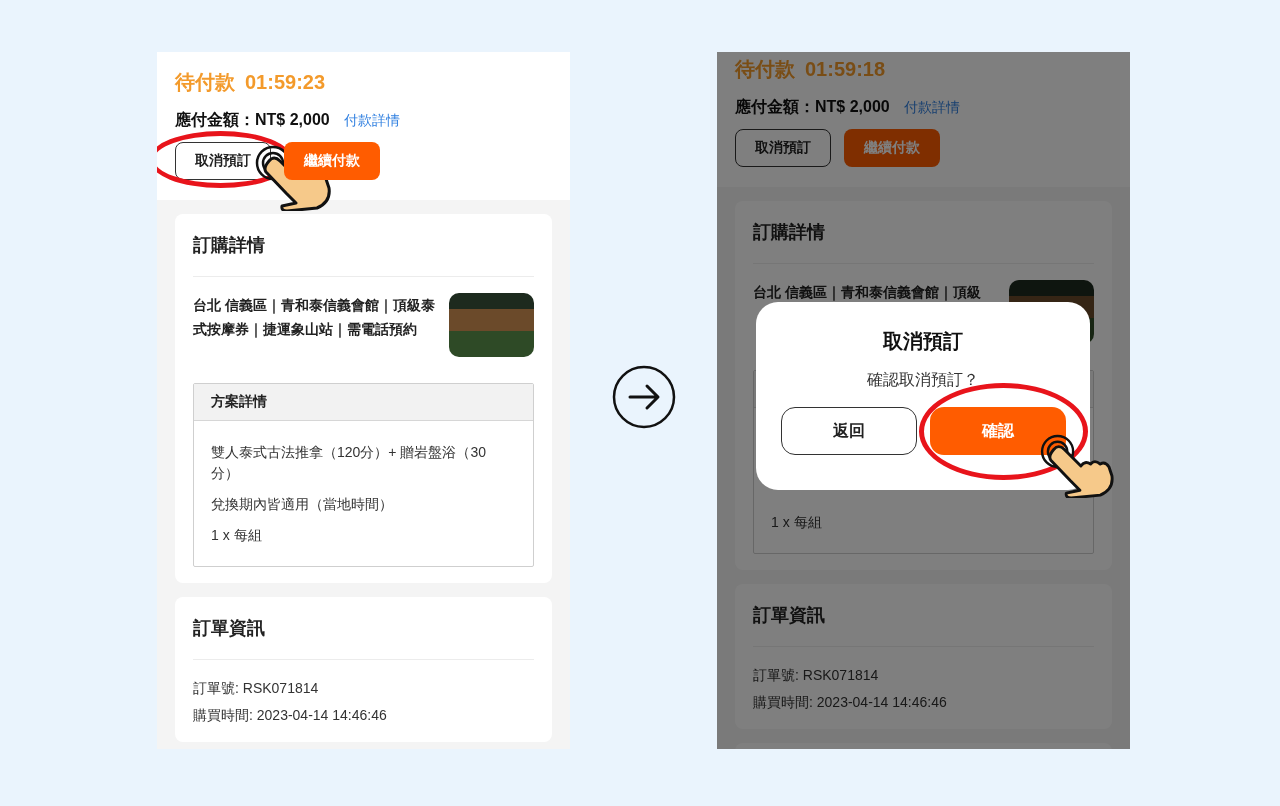 The height and width of the screenshot is (806, 1280). I want to click on plan-detail: 兌換期內皆適用（當地時間）, so click(302, 504).